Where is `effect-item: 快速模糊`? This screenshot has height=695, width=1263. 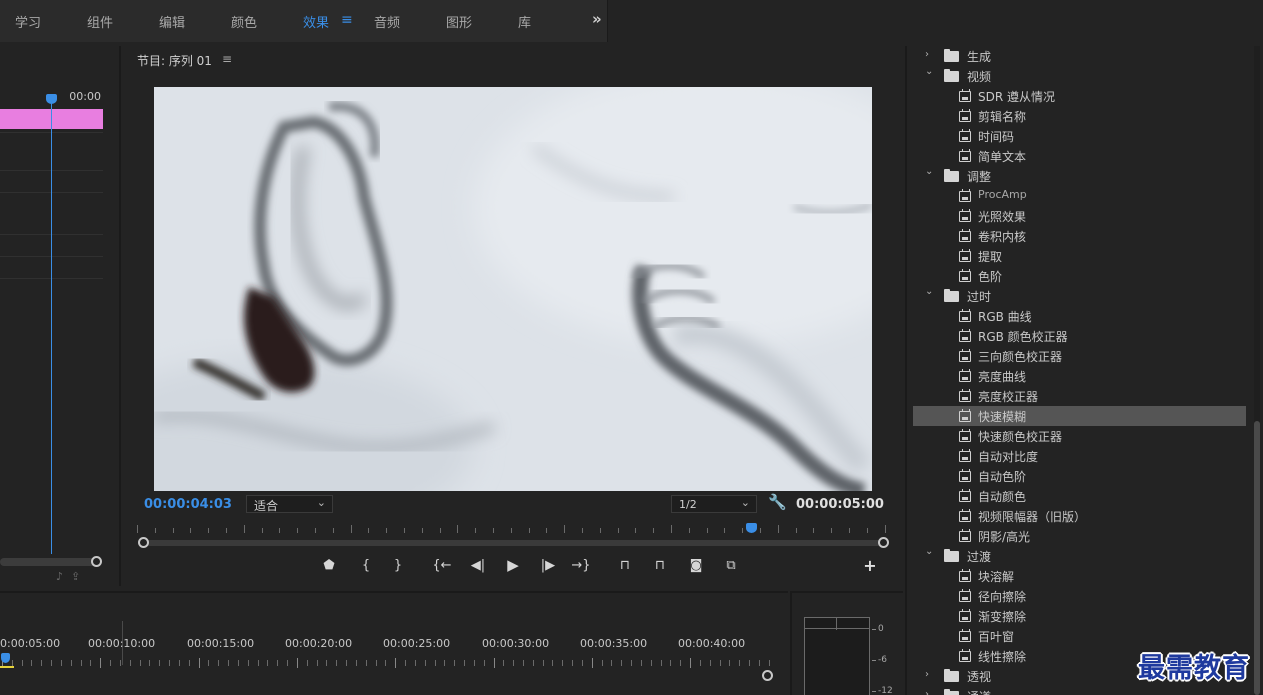 effect-item: 快速模糊 is located at coordinates (1079, 416).